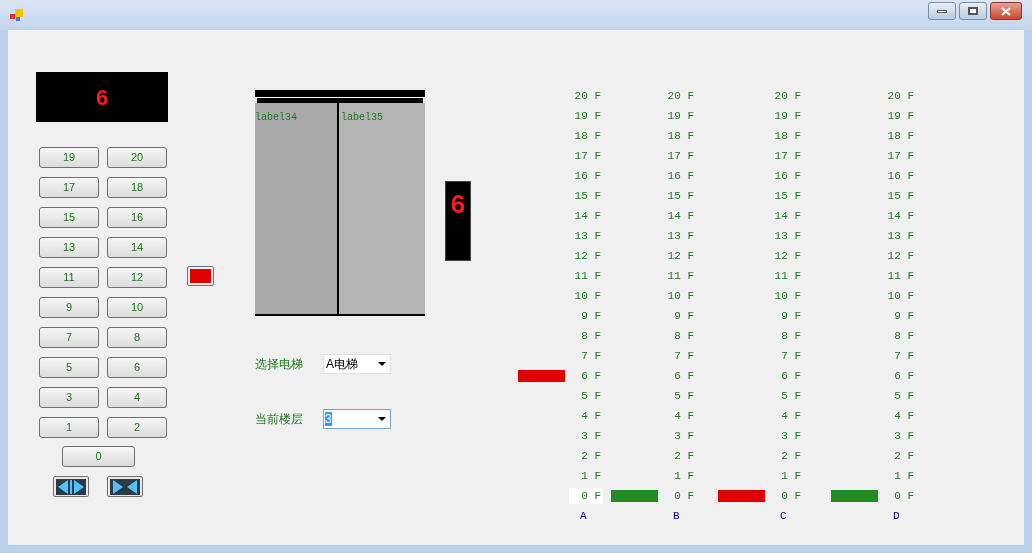  I want to click on floor-button: 8, so click(137, 337).